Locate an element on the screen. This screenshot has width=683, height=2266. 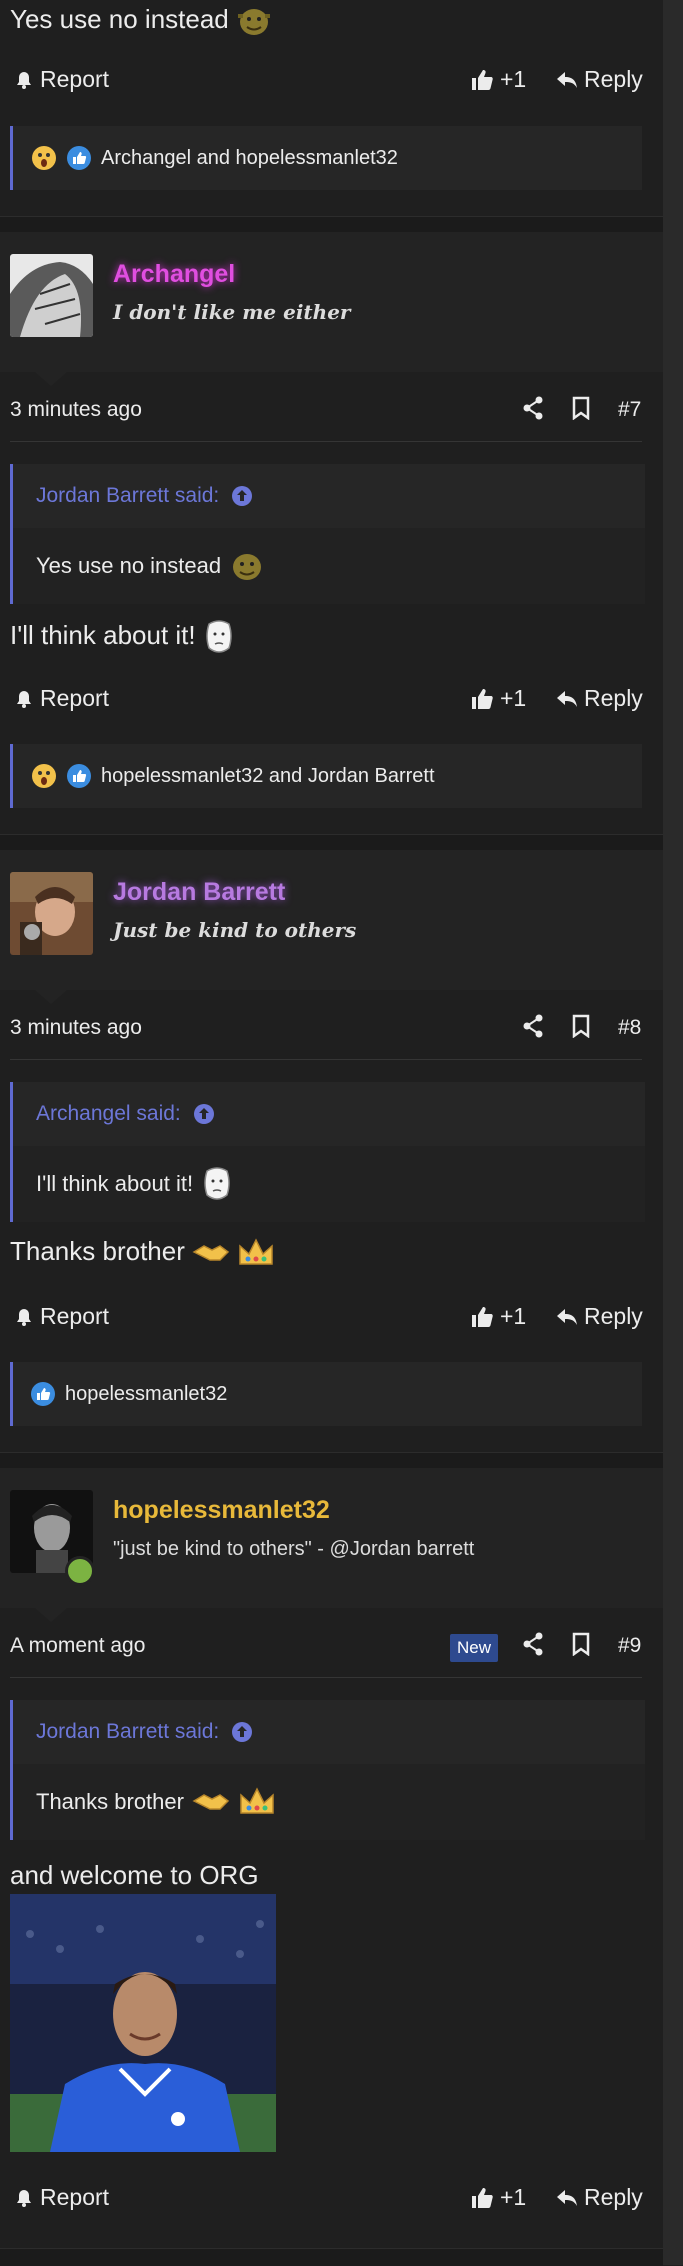
reaction-summary: Archangel and hopelessmanlet32 is located at coordinates (326, 158).